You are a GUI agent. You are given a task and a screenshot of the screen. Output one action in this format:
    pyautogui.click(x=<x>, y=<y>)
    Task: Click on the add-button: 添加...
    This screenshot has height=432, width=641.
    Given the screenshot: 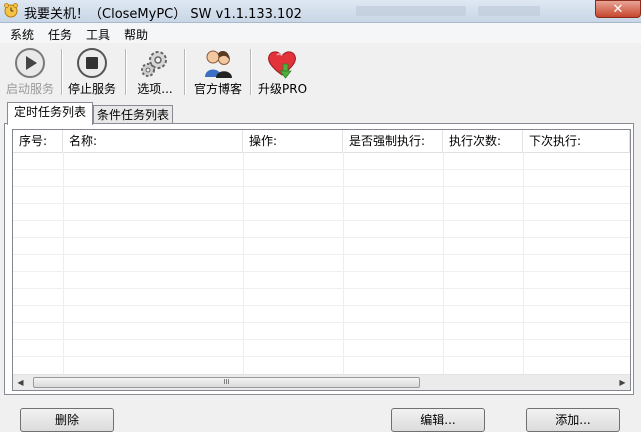 What is the action you would take?
    pyautogui.click(x=573, y=420)
    